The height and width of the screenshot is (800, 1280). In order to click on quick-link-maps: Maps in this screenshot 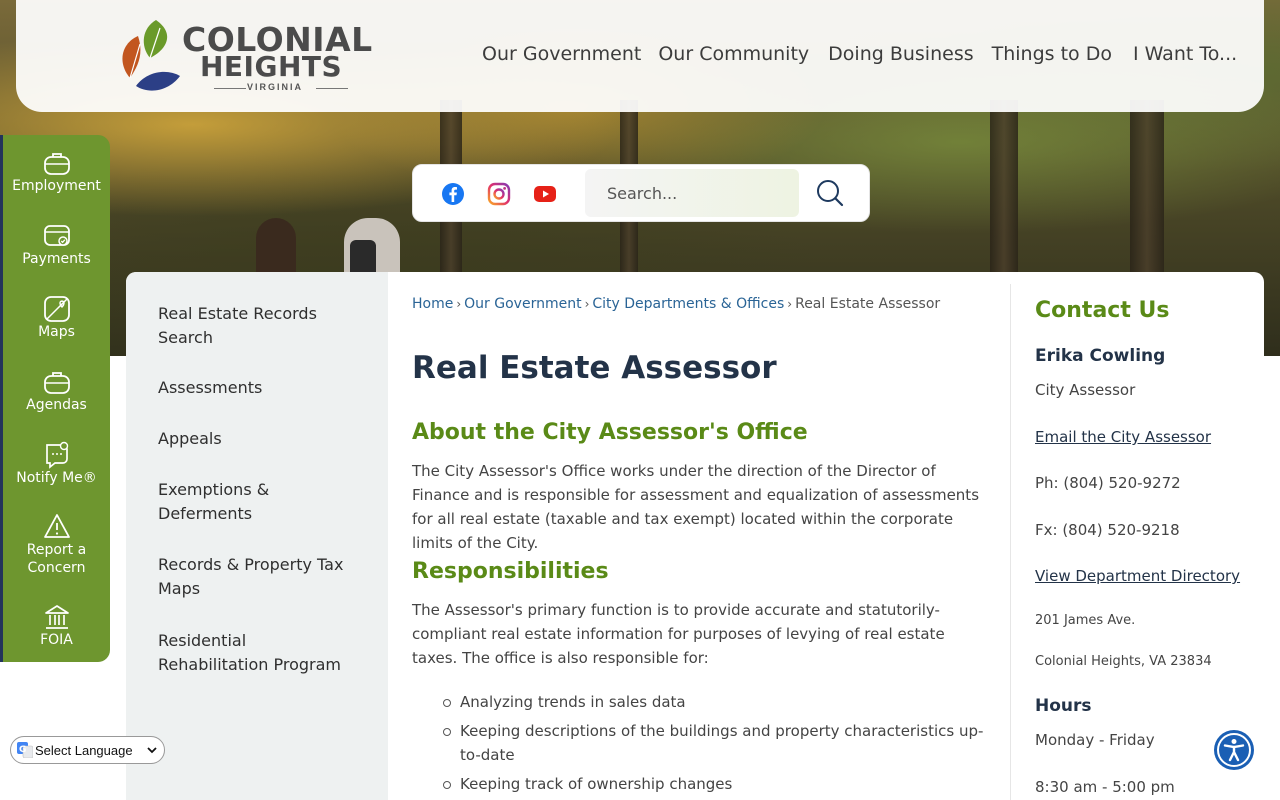, I will do `click(56, 318)`.